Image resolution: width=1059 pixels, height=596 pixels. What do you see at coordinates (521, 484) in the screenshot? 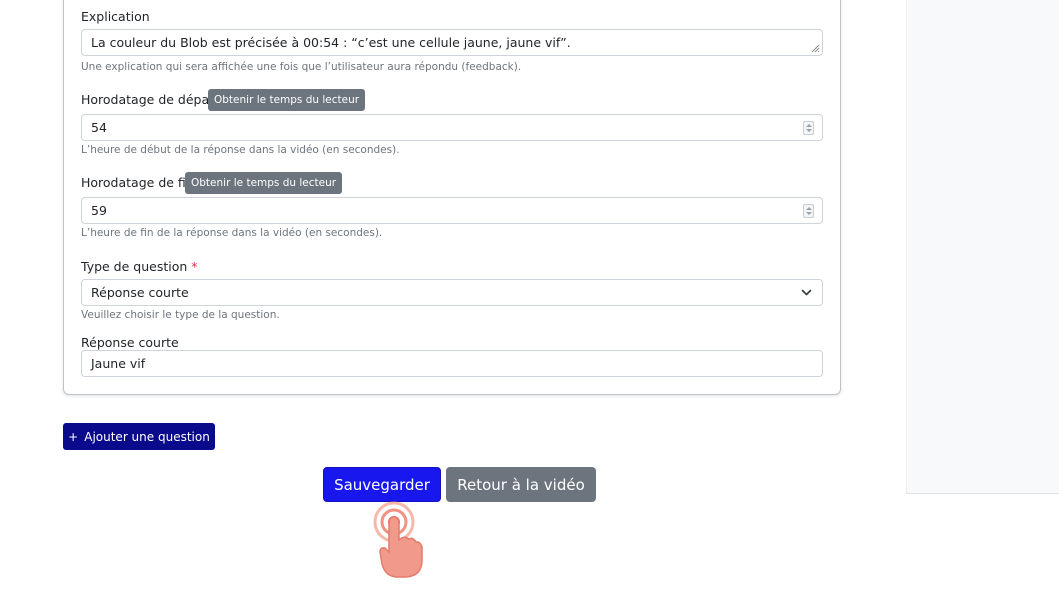
I see `back-to-video-button: Retour à la vidéo` at bounding box center [521, 484].